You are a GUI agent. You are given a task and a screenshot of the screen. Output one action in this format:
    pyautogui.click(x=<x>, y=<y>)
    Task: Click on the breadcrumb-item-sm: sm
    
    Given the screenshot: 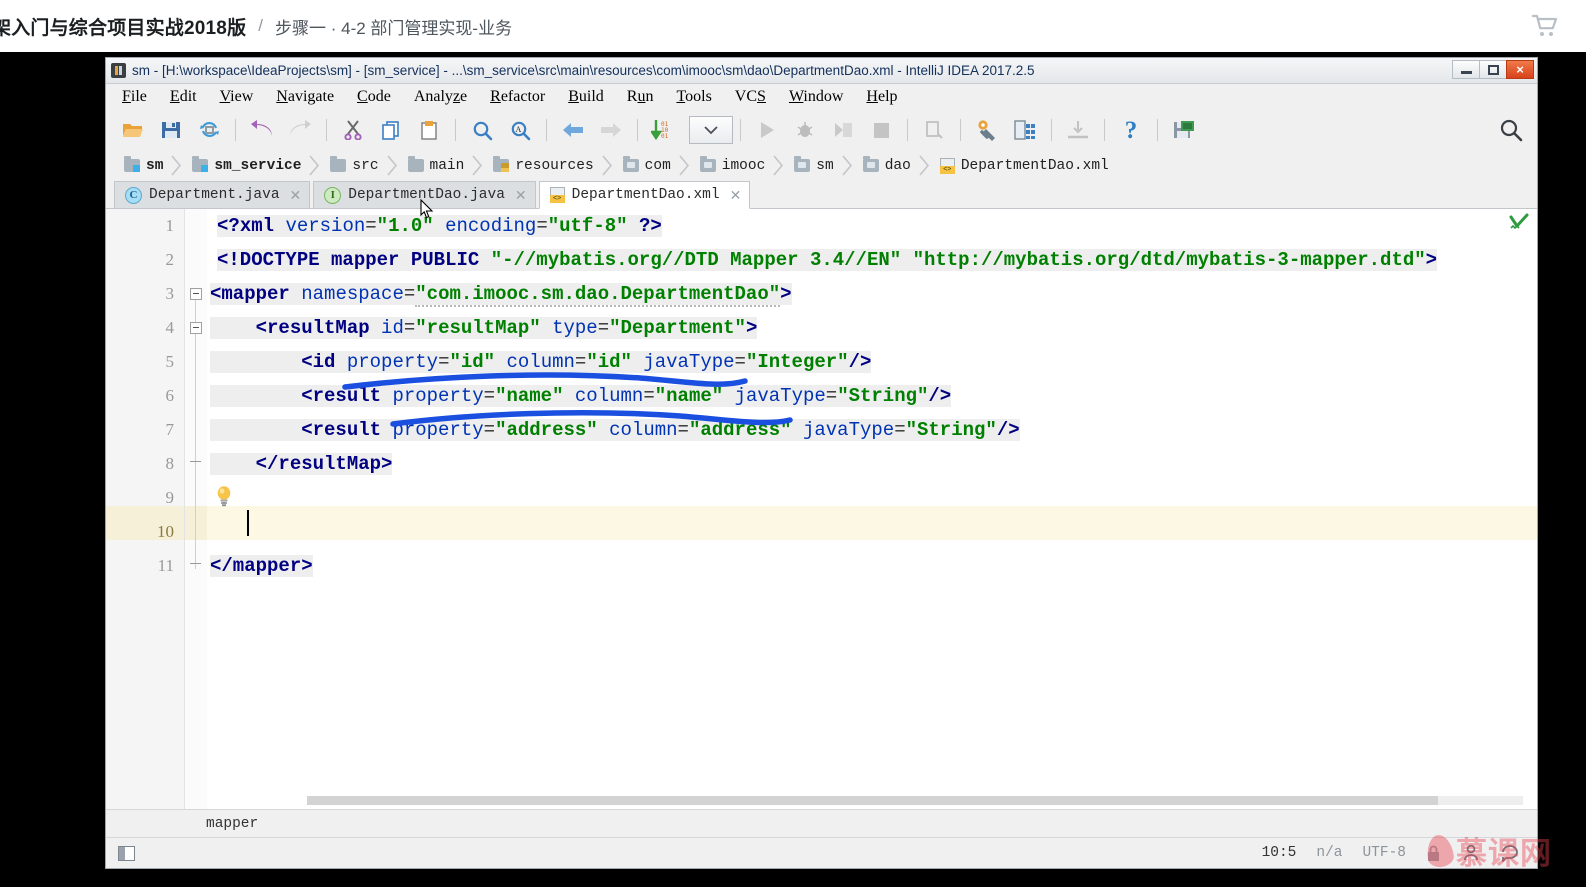 What is the action you would take?
    pyautogui.click(x=142, y=165)
    